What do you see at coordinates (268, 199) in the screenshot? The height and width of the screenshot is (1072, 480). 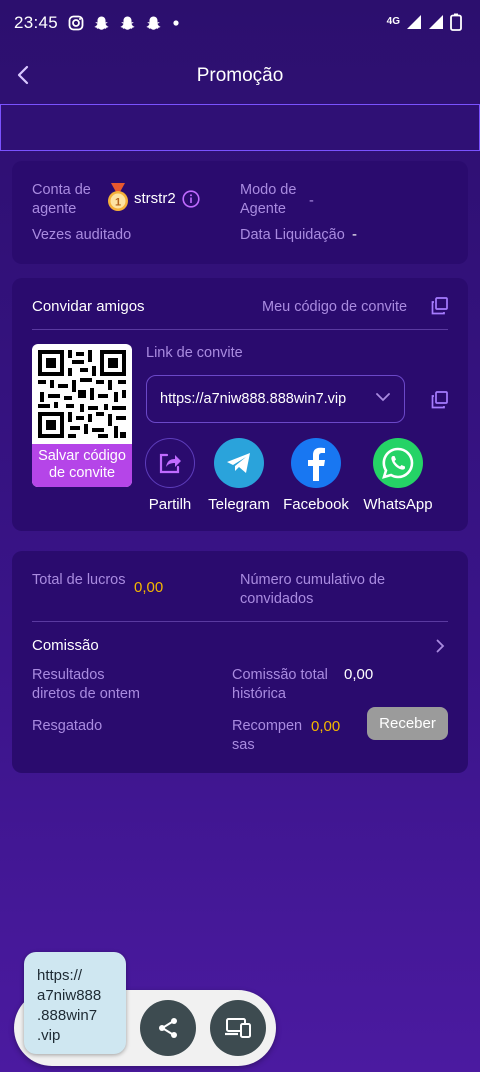 I see `agent-mode-label: Modo de Agente` at bounding box center [268, 199].